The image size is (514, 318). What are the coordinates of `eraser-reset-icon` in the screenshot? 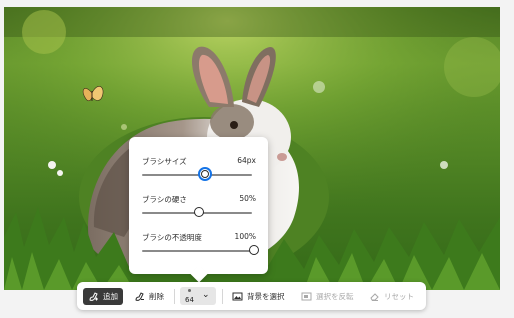 It's located at (374, 296).